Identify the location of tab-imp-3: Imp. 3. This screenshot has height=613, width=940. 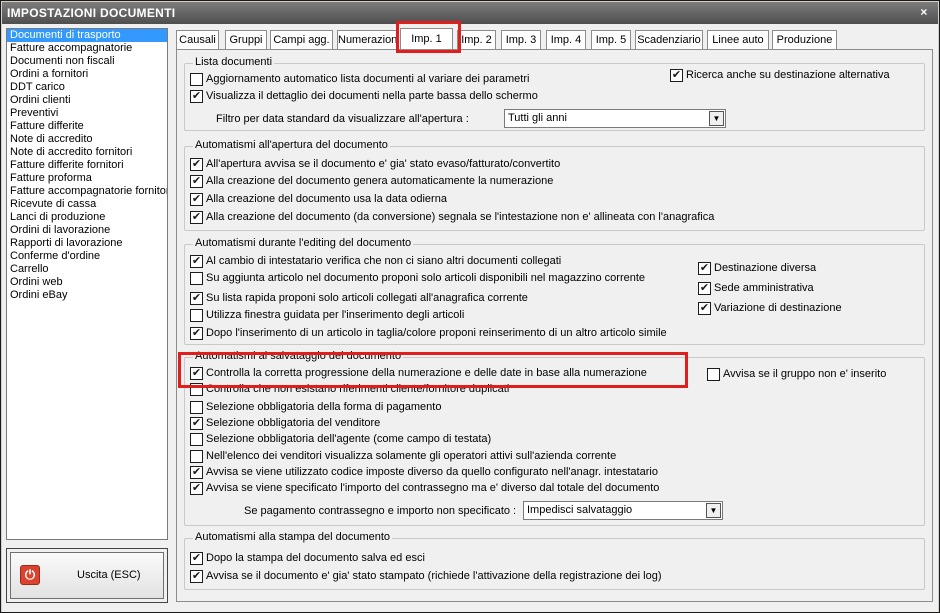
(521, 40).